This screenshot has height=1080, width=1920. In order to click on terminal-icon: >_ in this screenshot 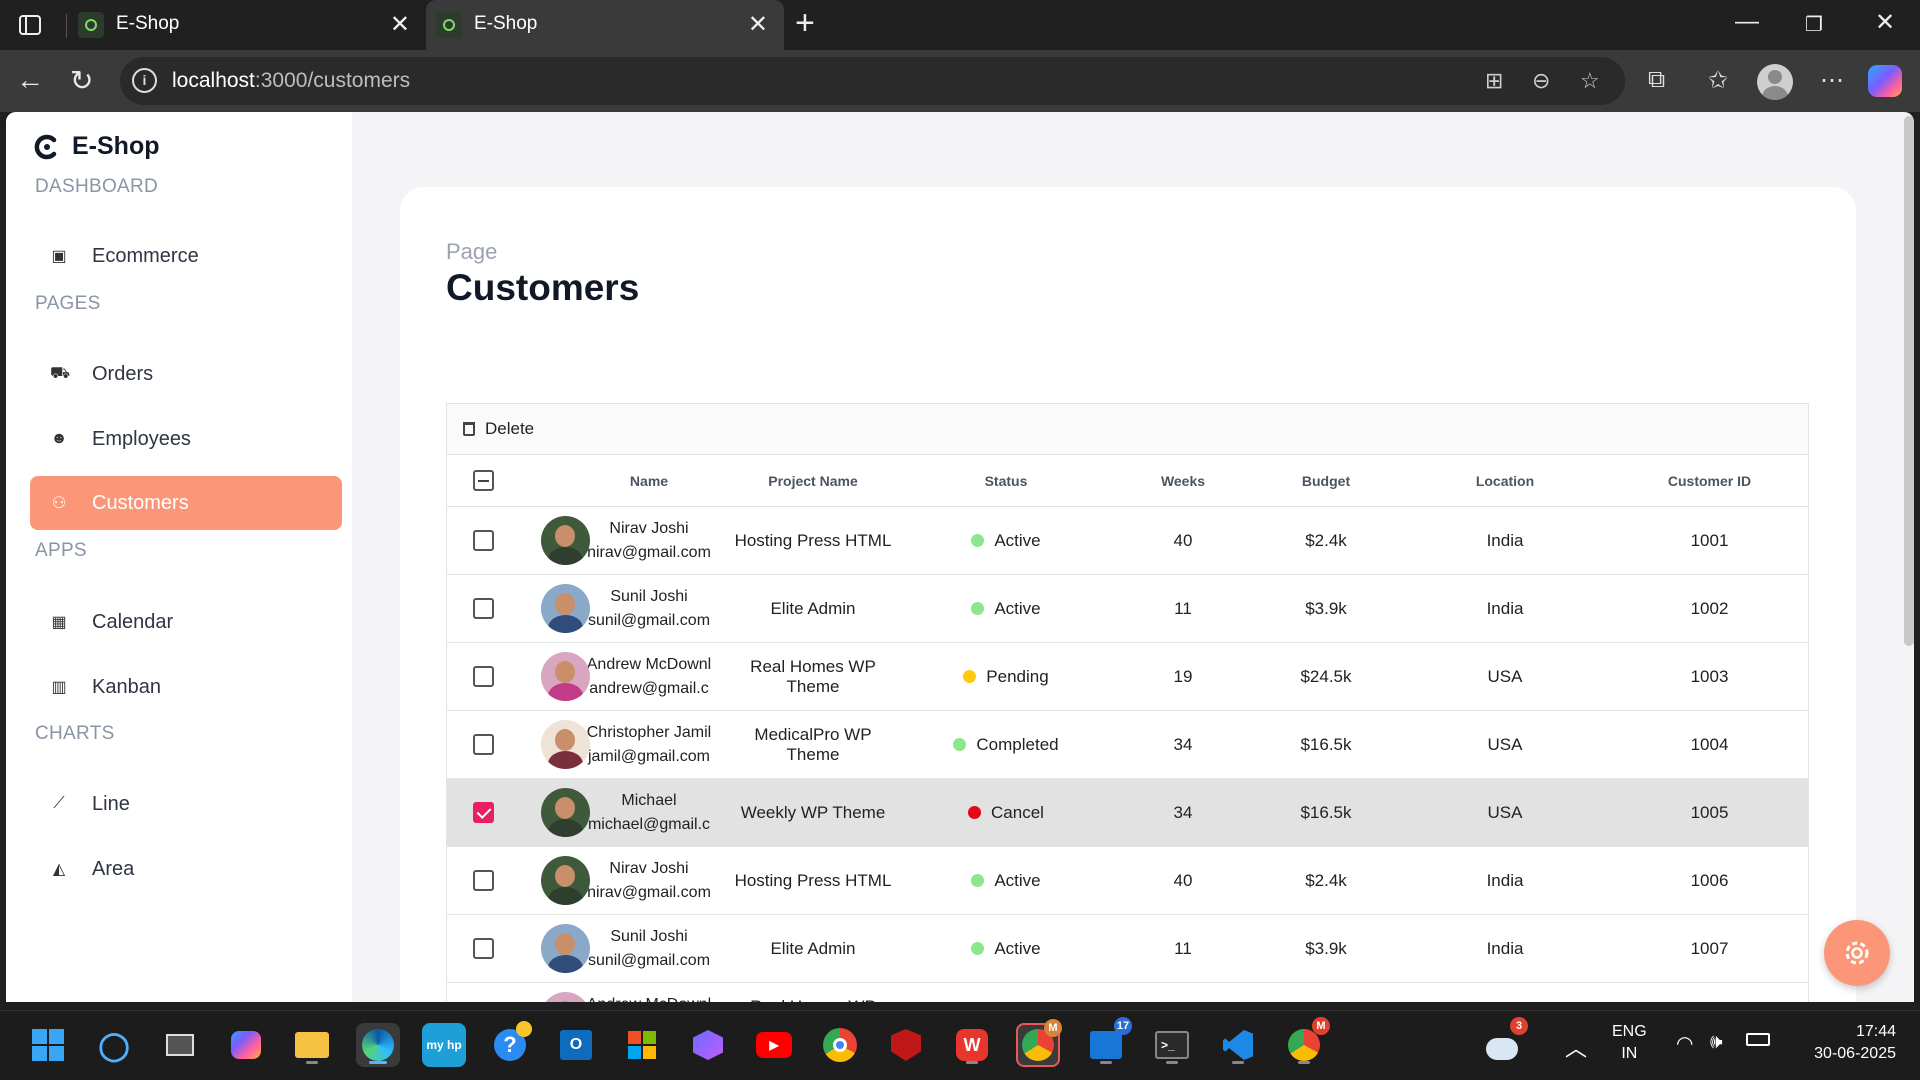, I will do `click(1172, 1045)`.